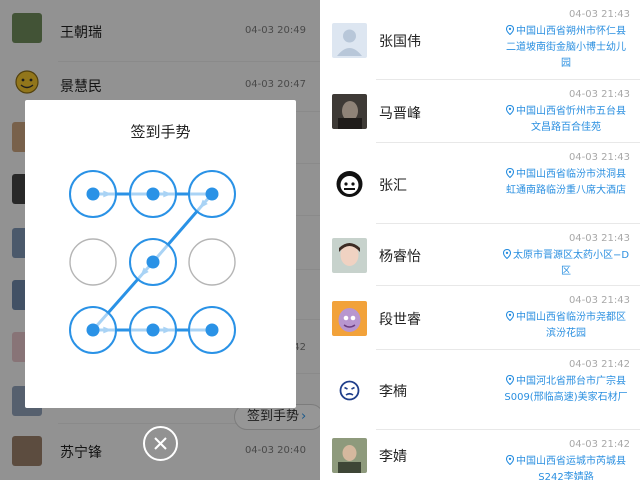 The width and height of the screenshot is (640, 480). What do you see at coordinates (480, 183) in the screenshot?
I see `record-item: 张汇 04-03 21:43 中国山西省临汾市洪洞县虹通南路临汾重八席大酒店` at bounding box center [480, 183].